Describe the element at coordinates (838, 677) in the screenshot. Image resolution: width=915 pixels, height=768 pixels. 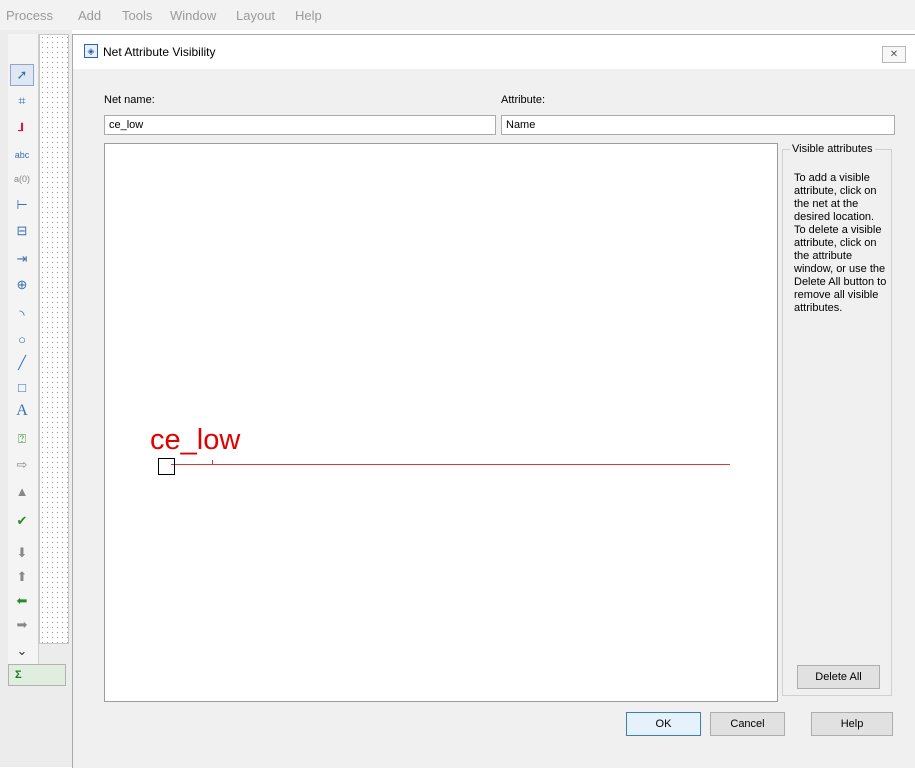
I see `delete-all-button: Delete All` at that location.